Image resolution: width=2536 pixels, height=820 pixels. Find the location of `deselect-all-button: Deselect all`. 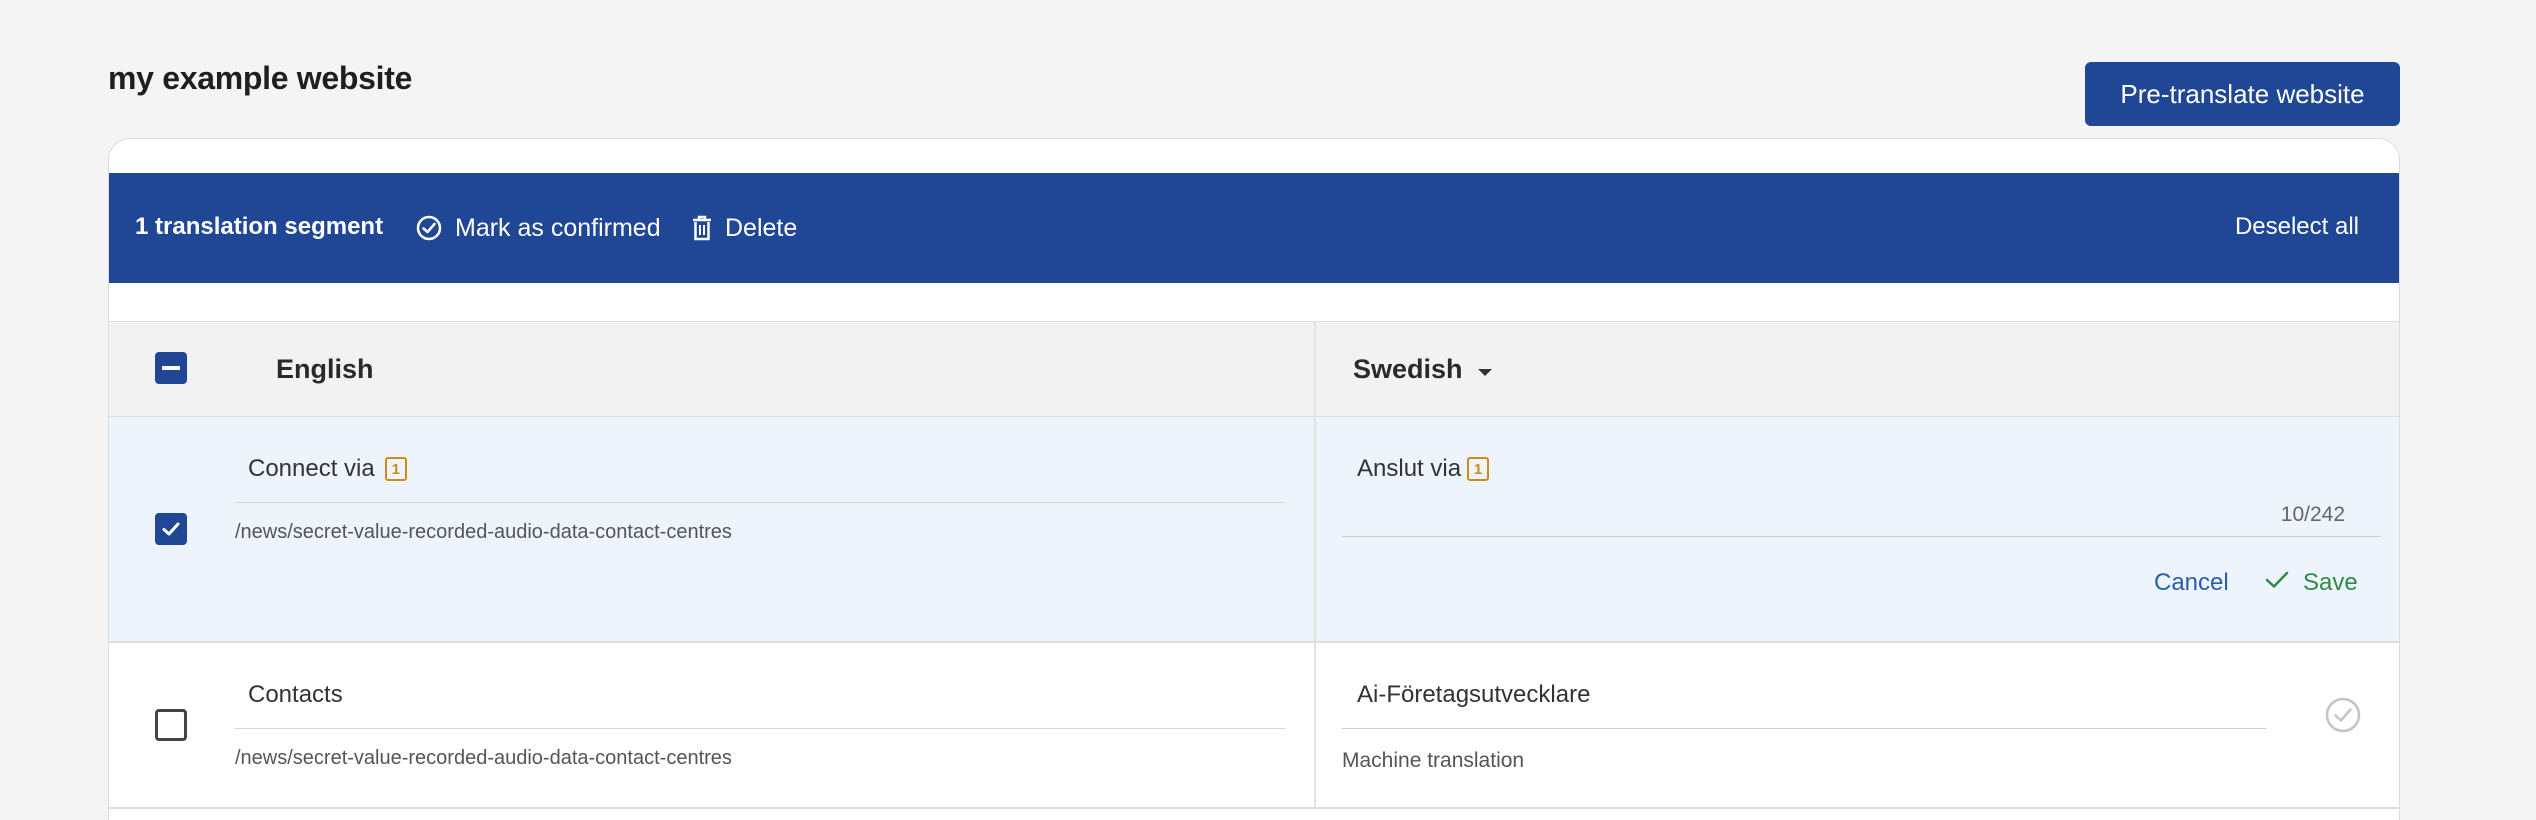

deselect-all-button: Deselect all is located at coordinates (2297, 227).